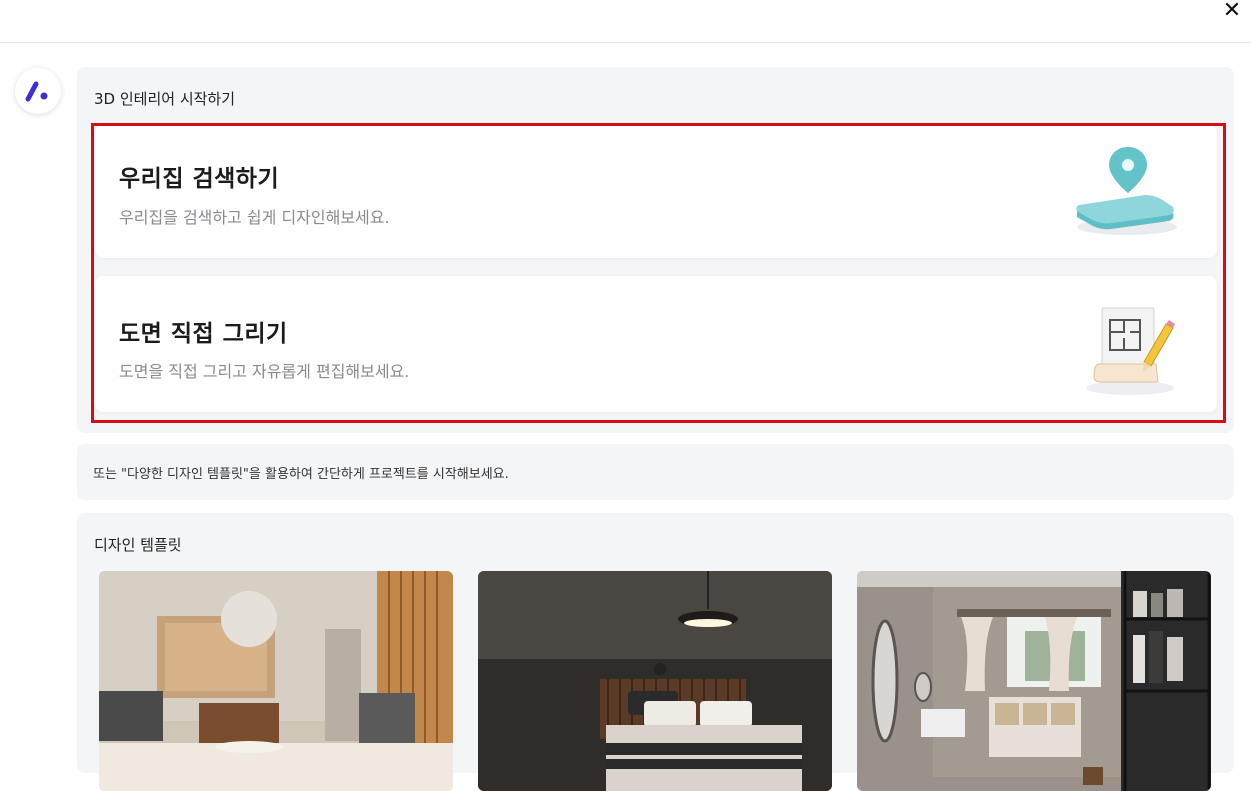 The width and height of the screenshot is (1251, 791). I want to click on living-room-photo, so click(276, 681).